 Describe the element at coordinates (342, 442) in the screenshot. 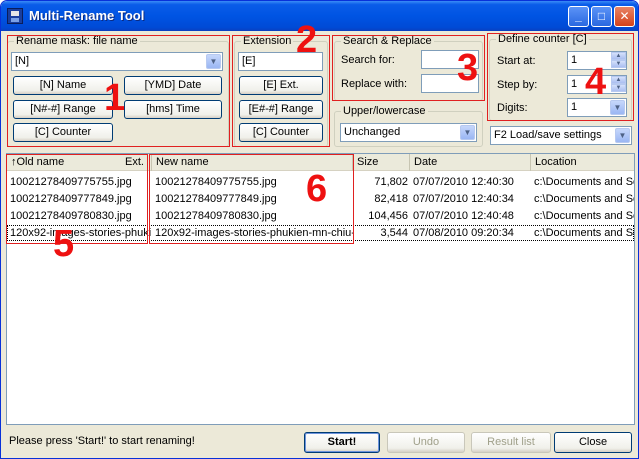

I see `start-button: Start!` at that location.